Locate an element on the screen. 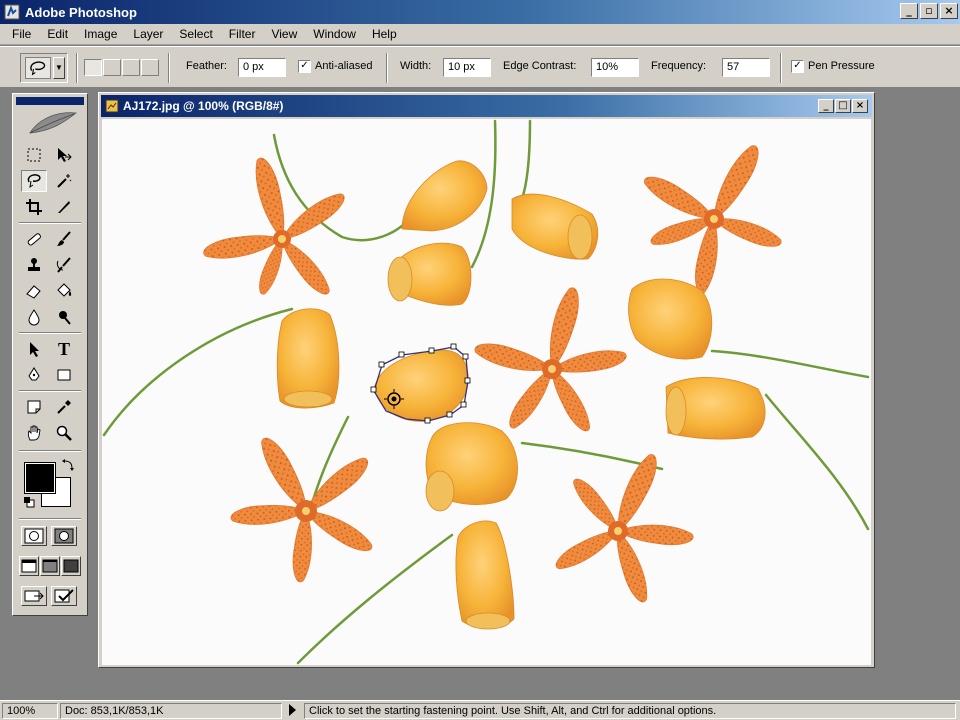 This screenshot has height=720, width=960. water-drop-icon is located at coordinates (34, 317).